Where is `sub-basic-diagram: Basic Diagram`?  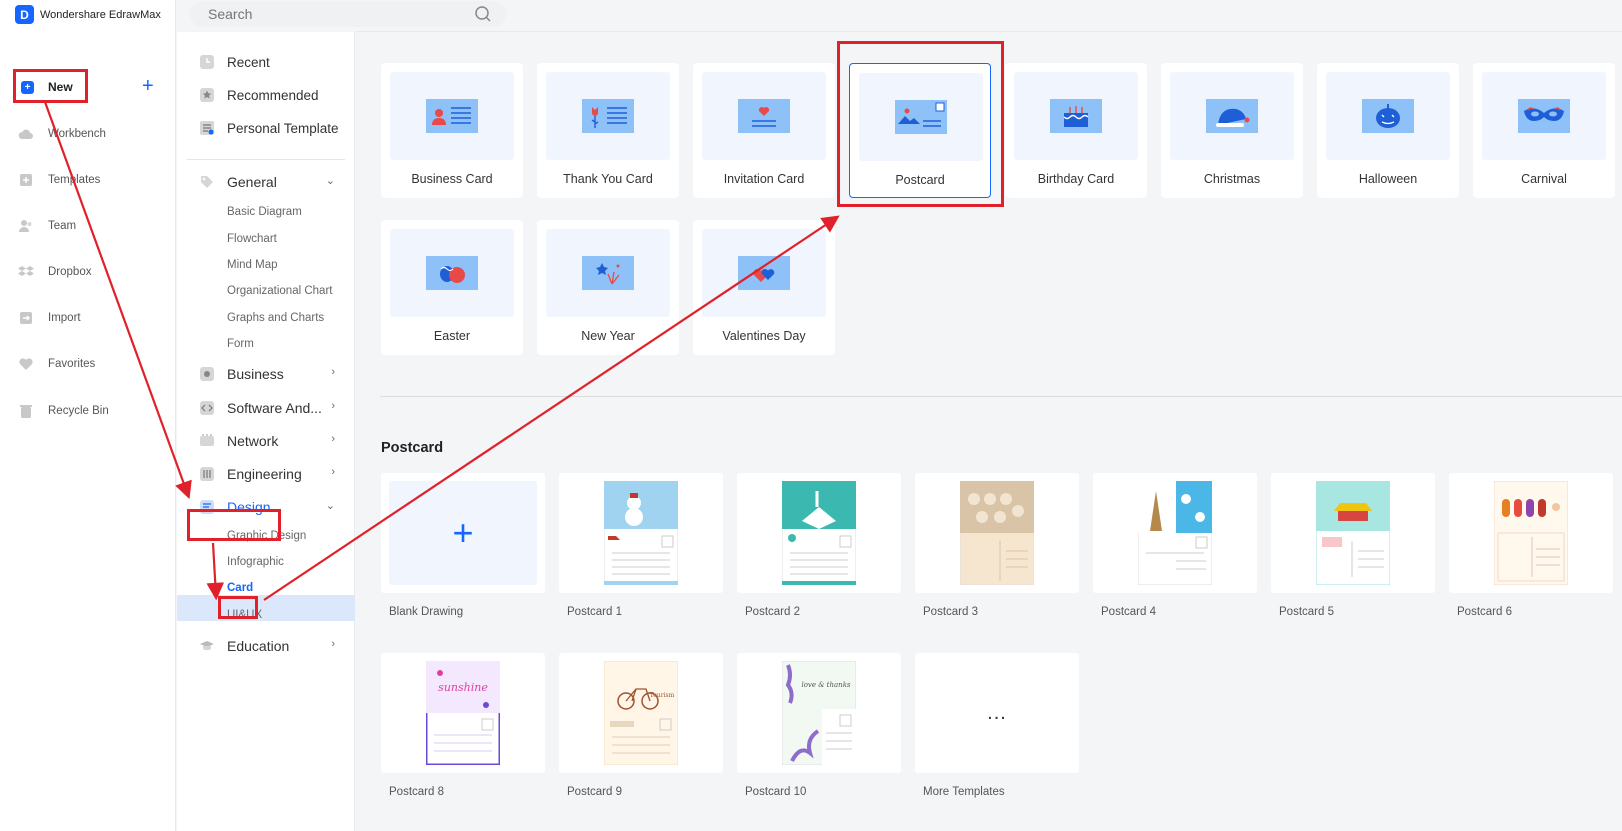 sub-basic-diagram: Basic Diagram is located at coordinates (264, 212).